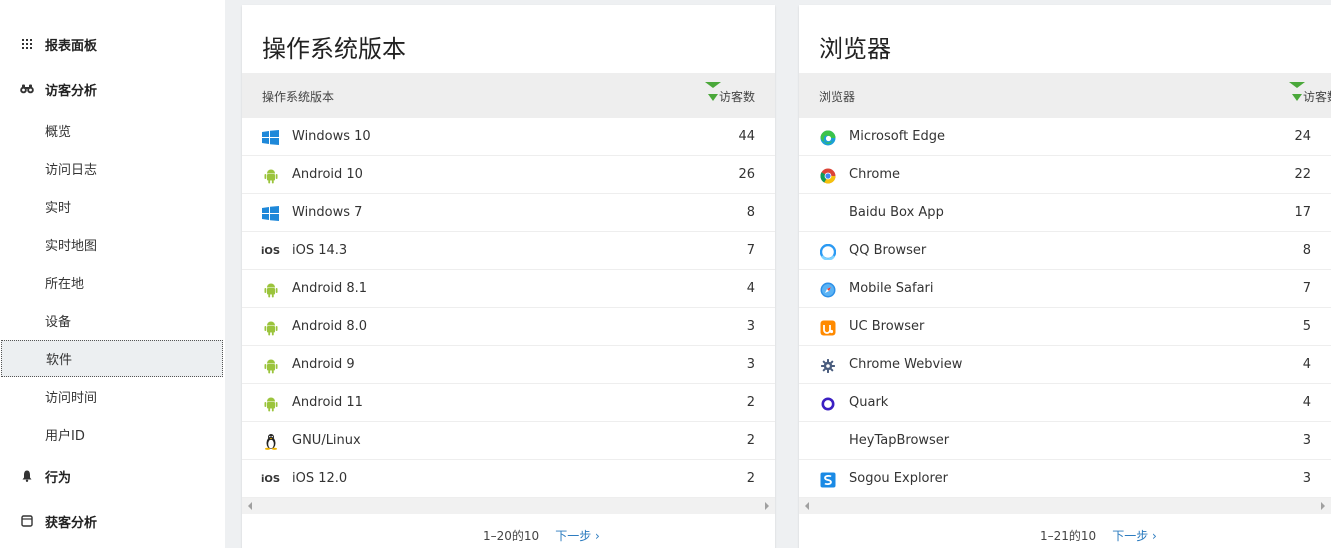 Image resolution: width=1331 pixels, height=548 pixels. Describe the element at coordinates (541, 535) in the screenshot. I see `pagination: 1–20的10 下一步 ›` at that location.